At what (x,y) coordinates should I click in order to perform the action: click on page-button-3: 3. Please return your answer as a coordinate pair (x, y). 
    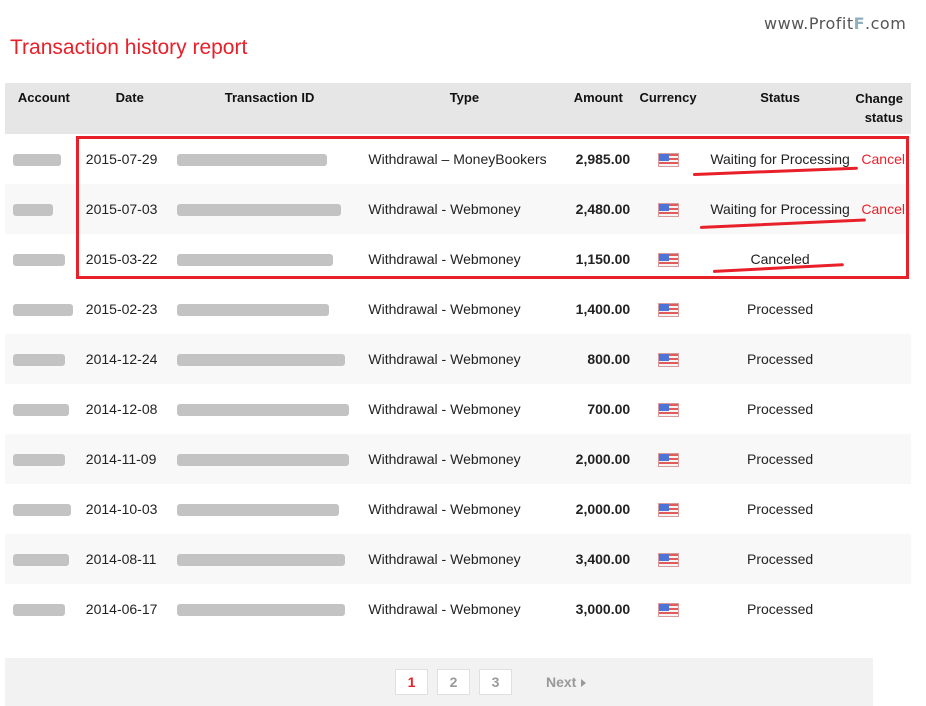
    Looking at the image, I should click on (495, 682).